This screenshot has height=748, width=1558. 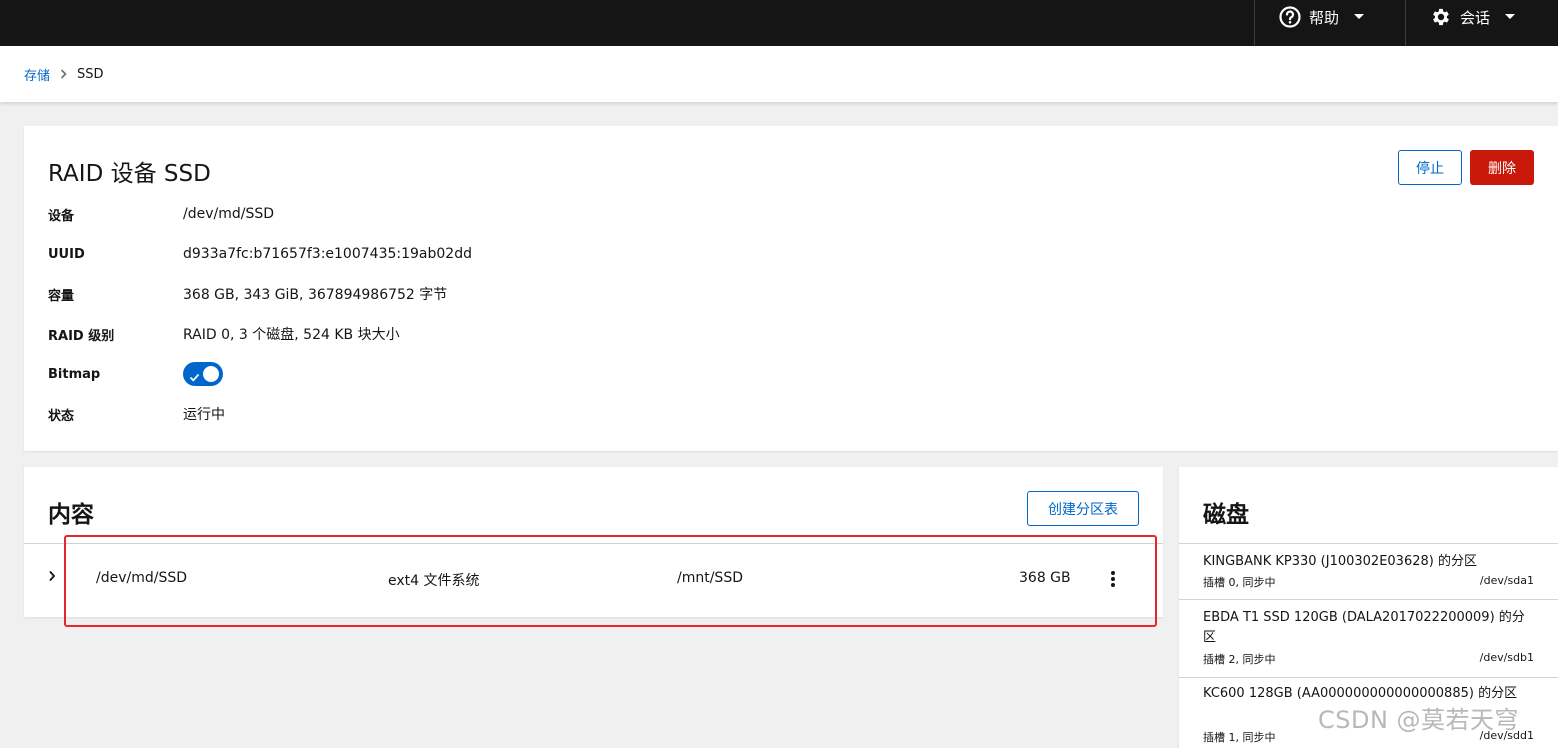 What do you see at coordinates (1430, 167) in the screenshot?
I see `stop-button: 停止` at bounding box center [1430, 167].